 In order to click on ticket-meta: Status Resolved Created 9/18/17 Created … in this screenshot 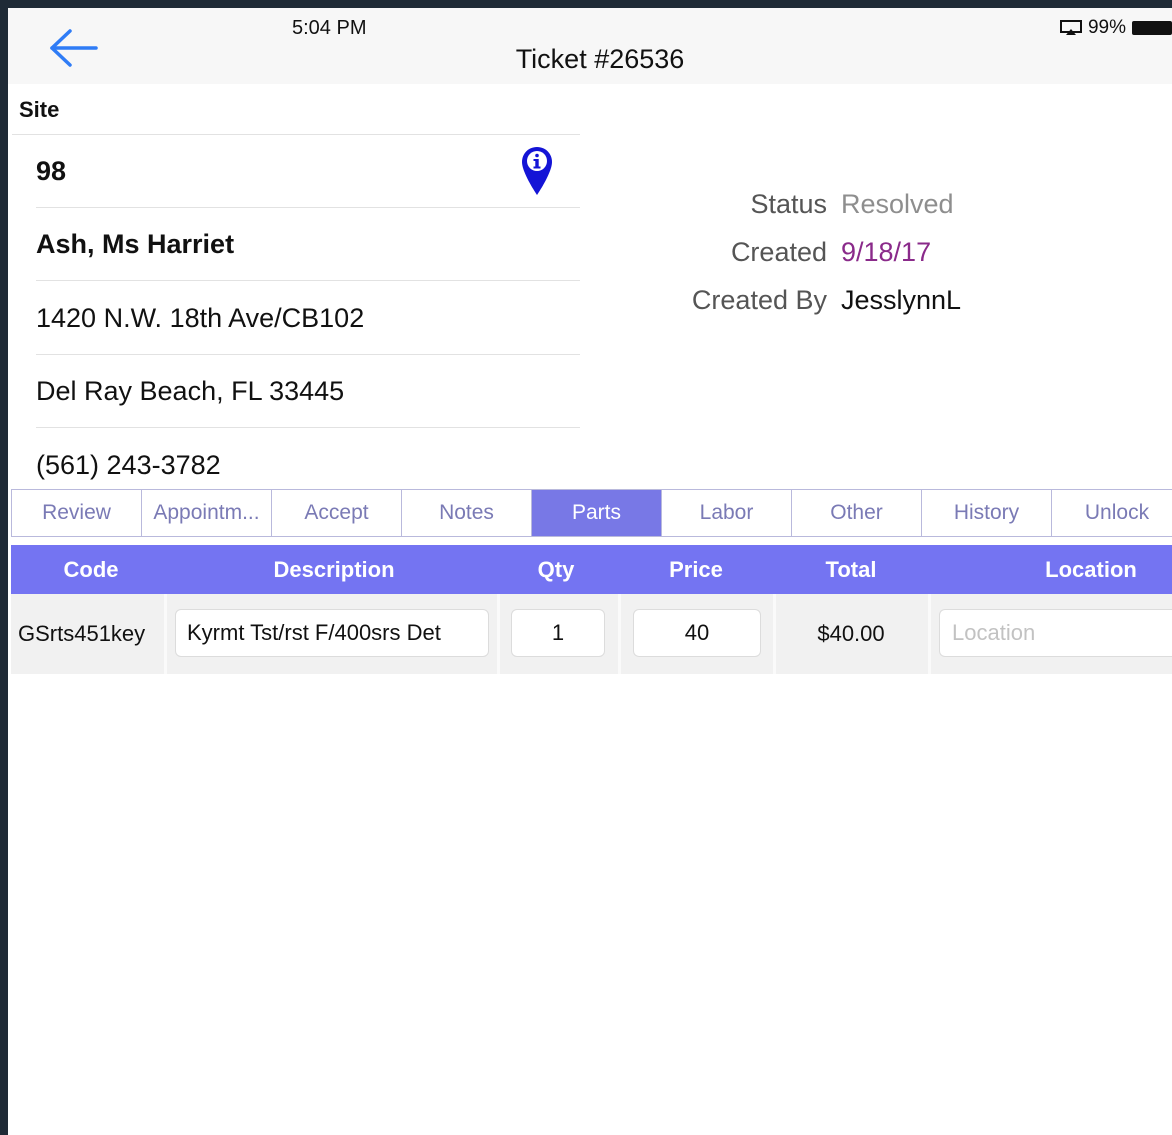, I will do `click(880, 252)`.